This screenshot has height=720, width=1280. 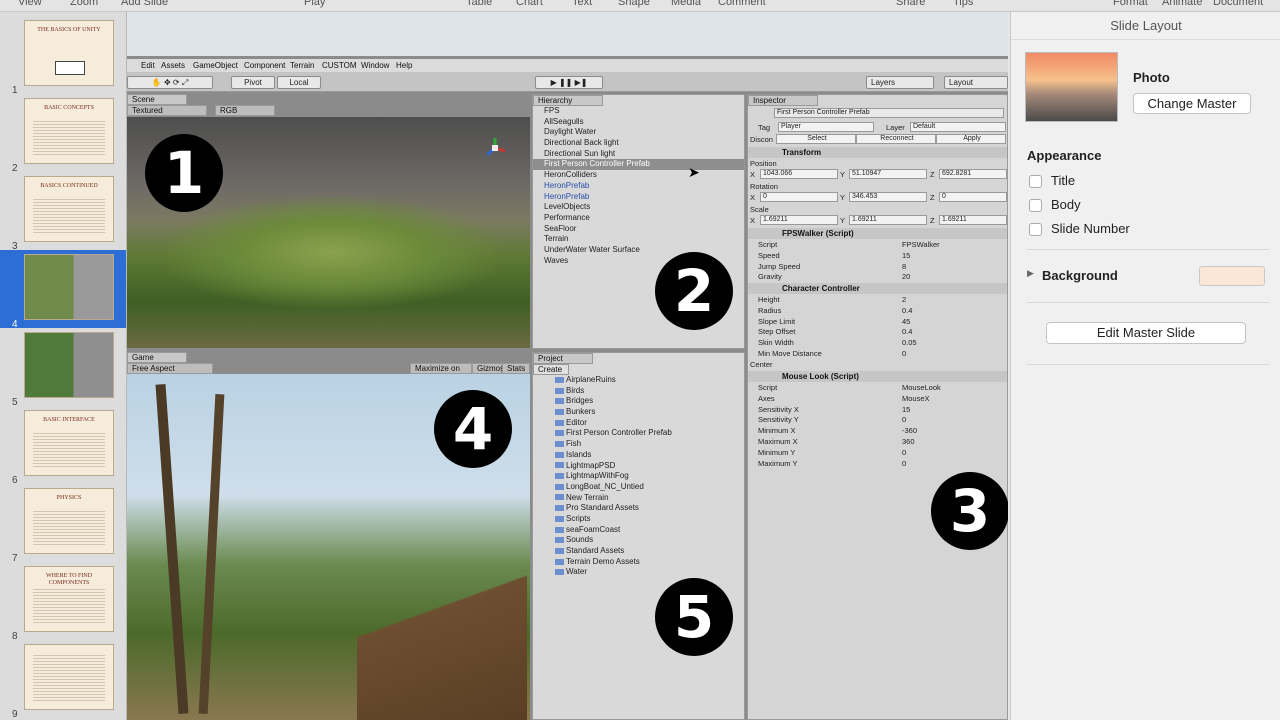 I want to click on menu-help: Help, so click(x=404, y=65).